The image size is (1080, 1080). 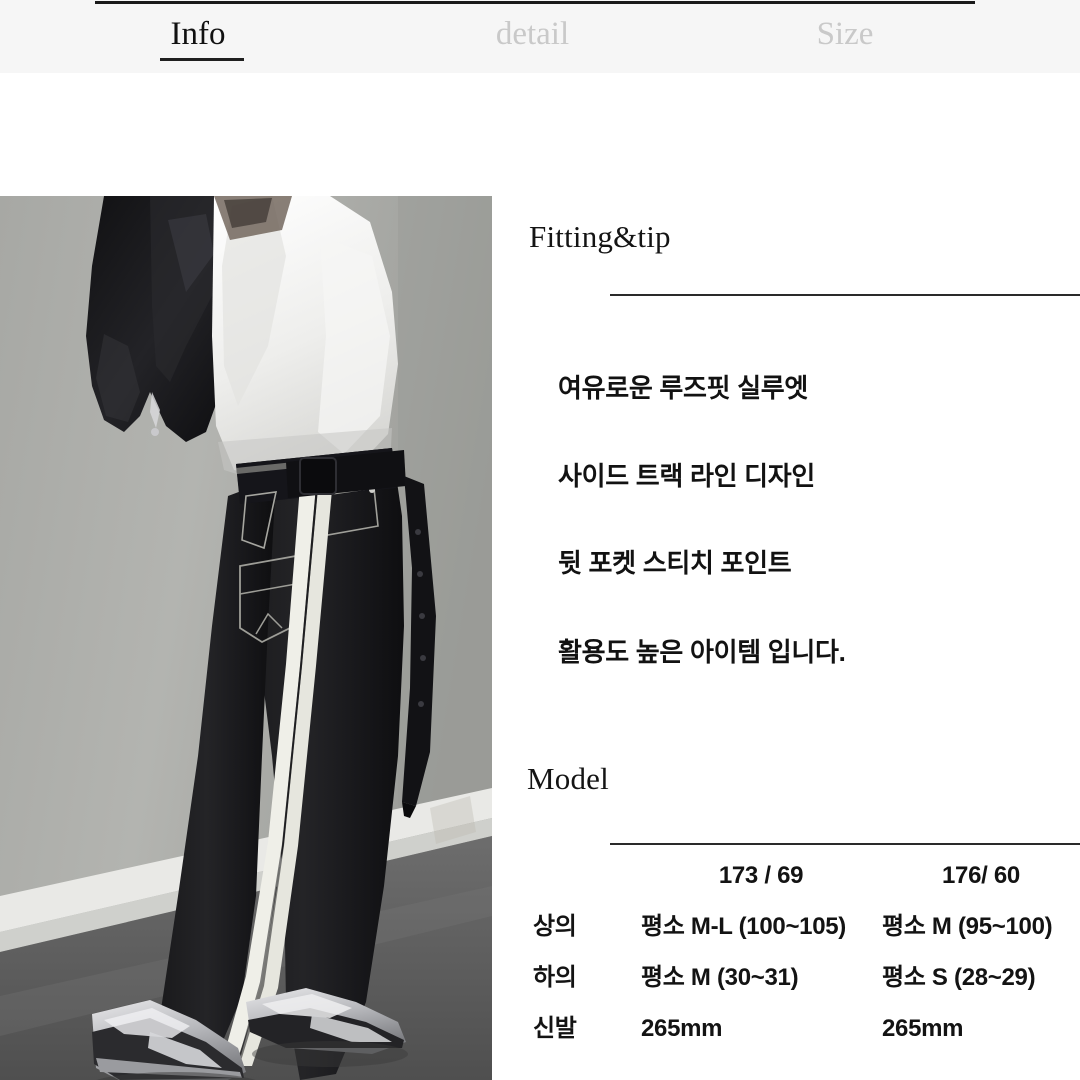 What do you see at coordinates (804, 1028) in the screenshot?
I see `table-row: 신발 265mm 265mm` at bounding box center [804, 1028].